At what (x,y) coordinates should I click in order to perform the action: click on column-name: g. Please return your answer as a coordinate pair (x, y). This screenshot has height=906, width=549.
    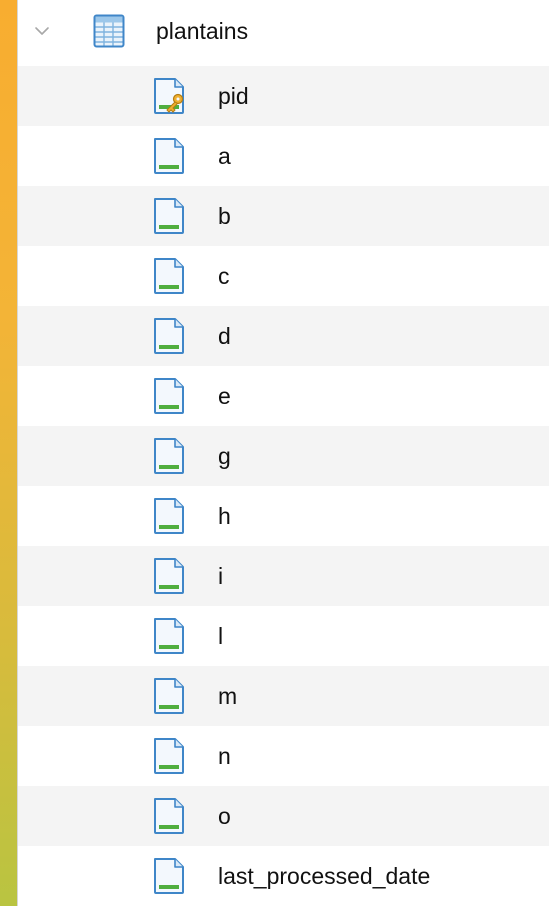
    Looking at the image, I should click on (224, 456).